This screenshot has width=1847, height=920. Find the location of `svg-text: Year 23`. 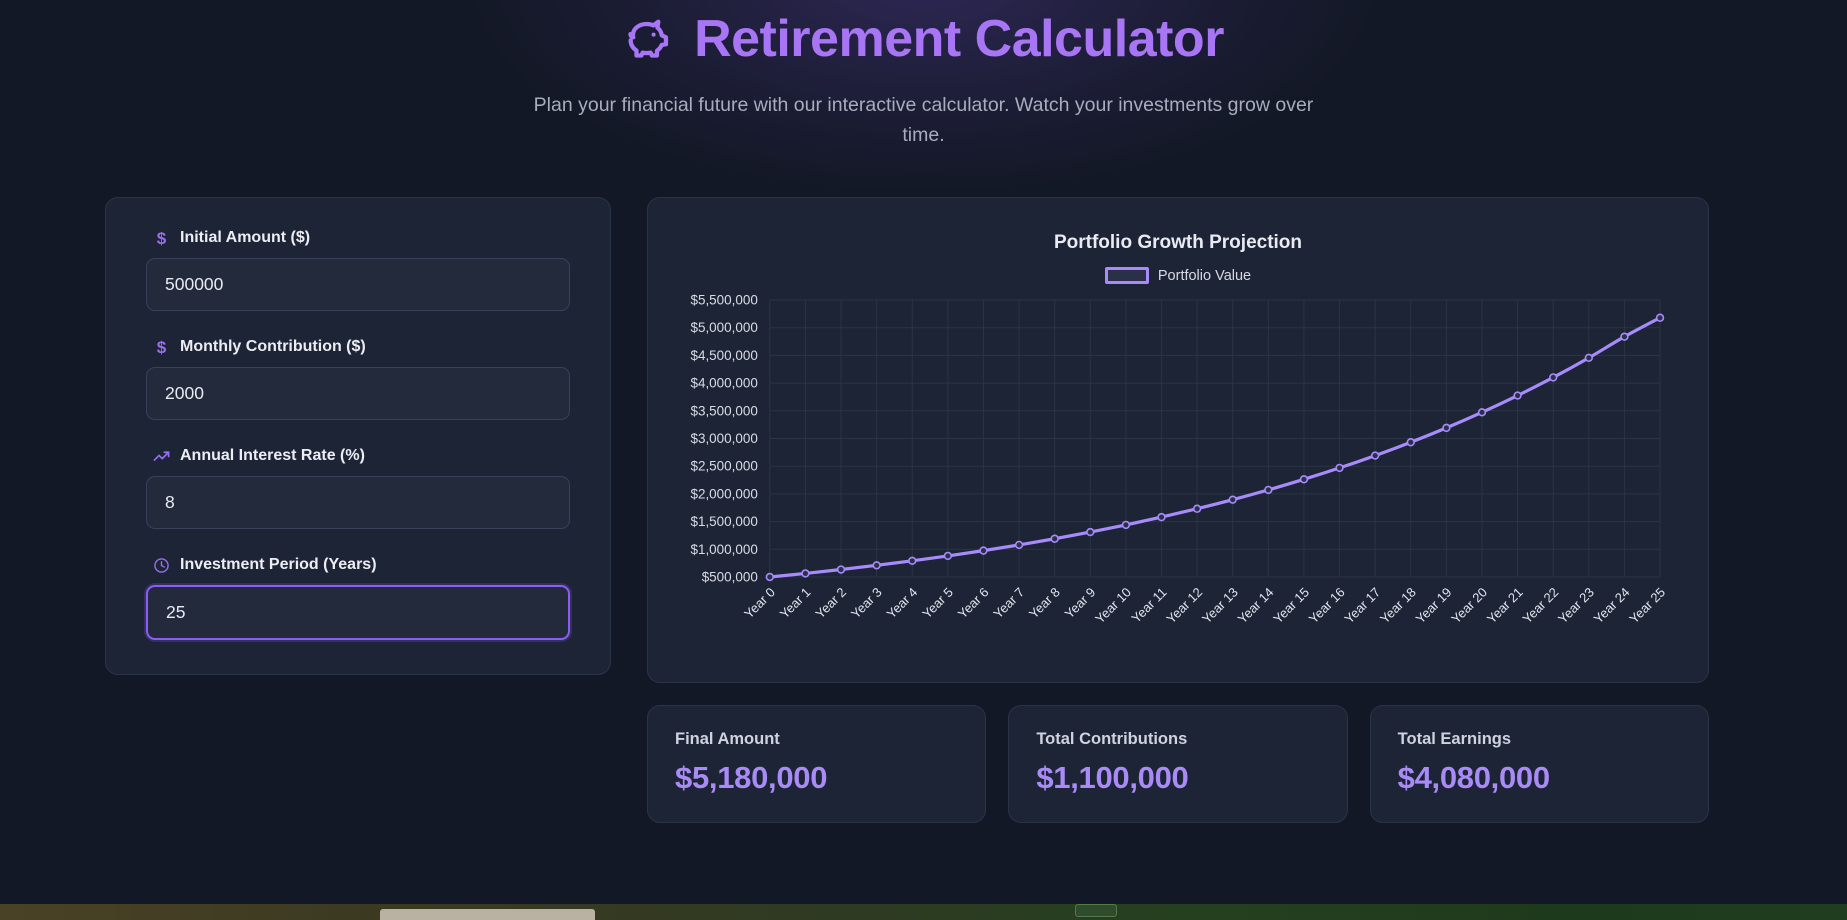

svg-text: Year 23 is located at coordinates (1576, 606).